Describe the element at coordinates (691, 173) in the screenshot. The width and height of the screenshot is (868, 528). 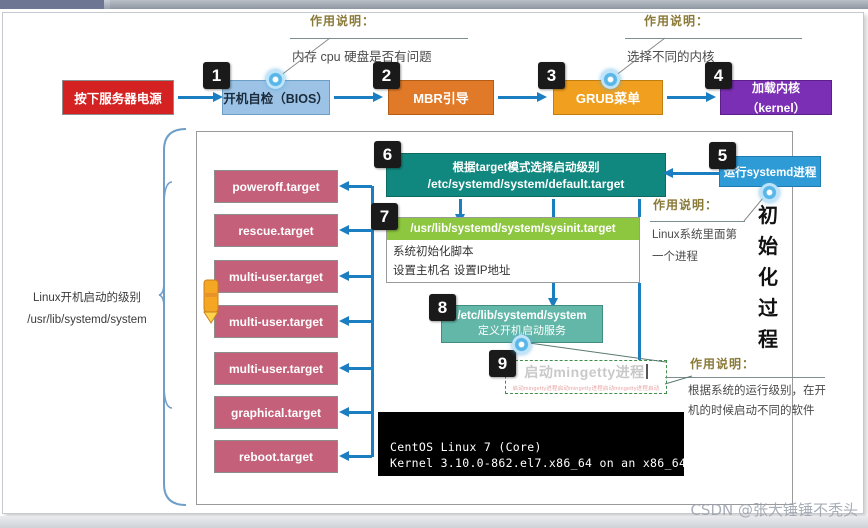
I see `arrow-systemd-to-step6` at that location.